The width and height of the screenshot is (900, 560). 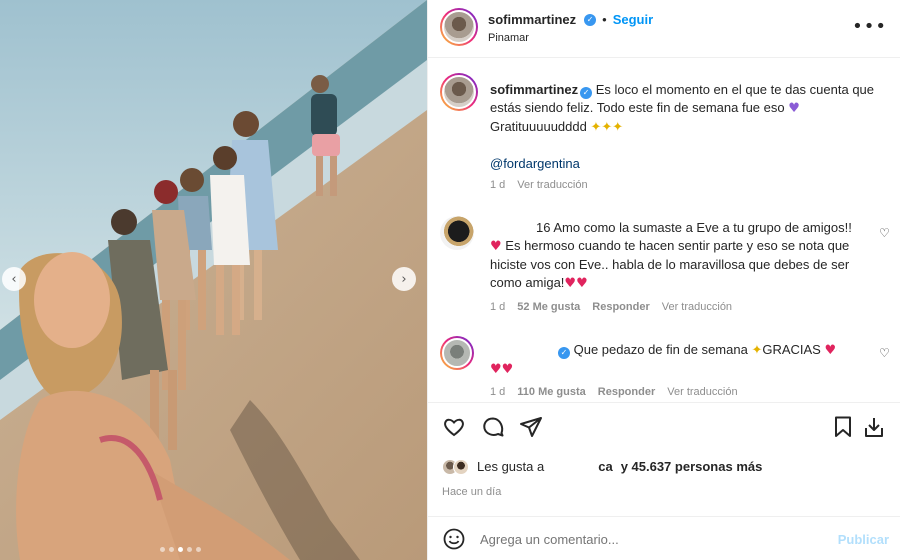 I want to click on comment-icon, so click(x=493, y=427).